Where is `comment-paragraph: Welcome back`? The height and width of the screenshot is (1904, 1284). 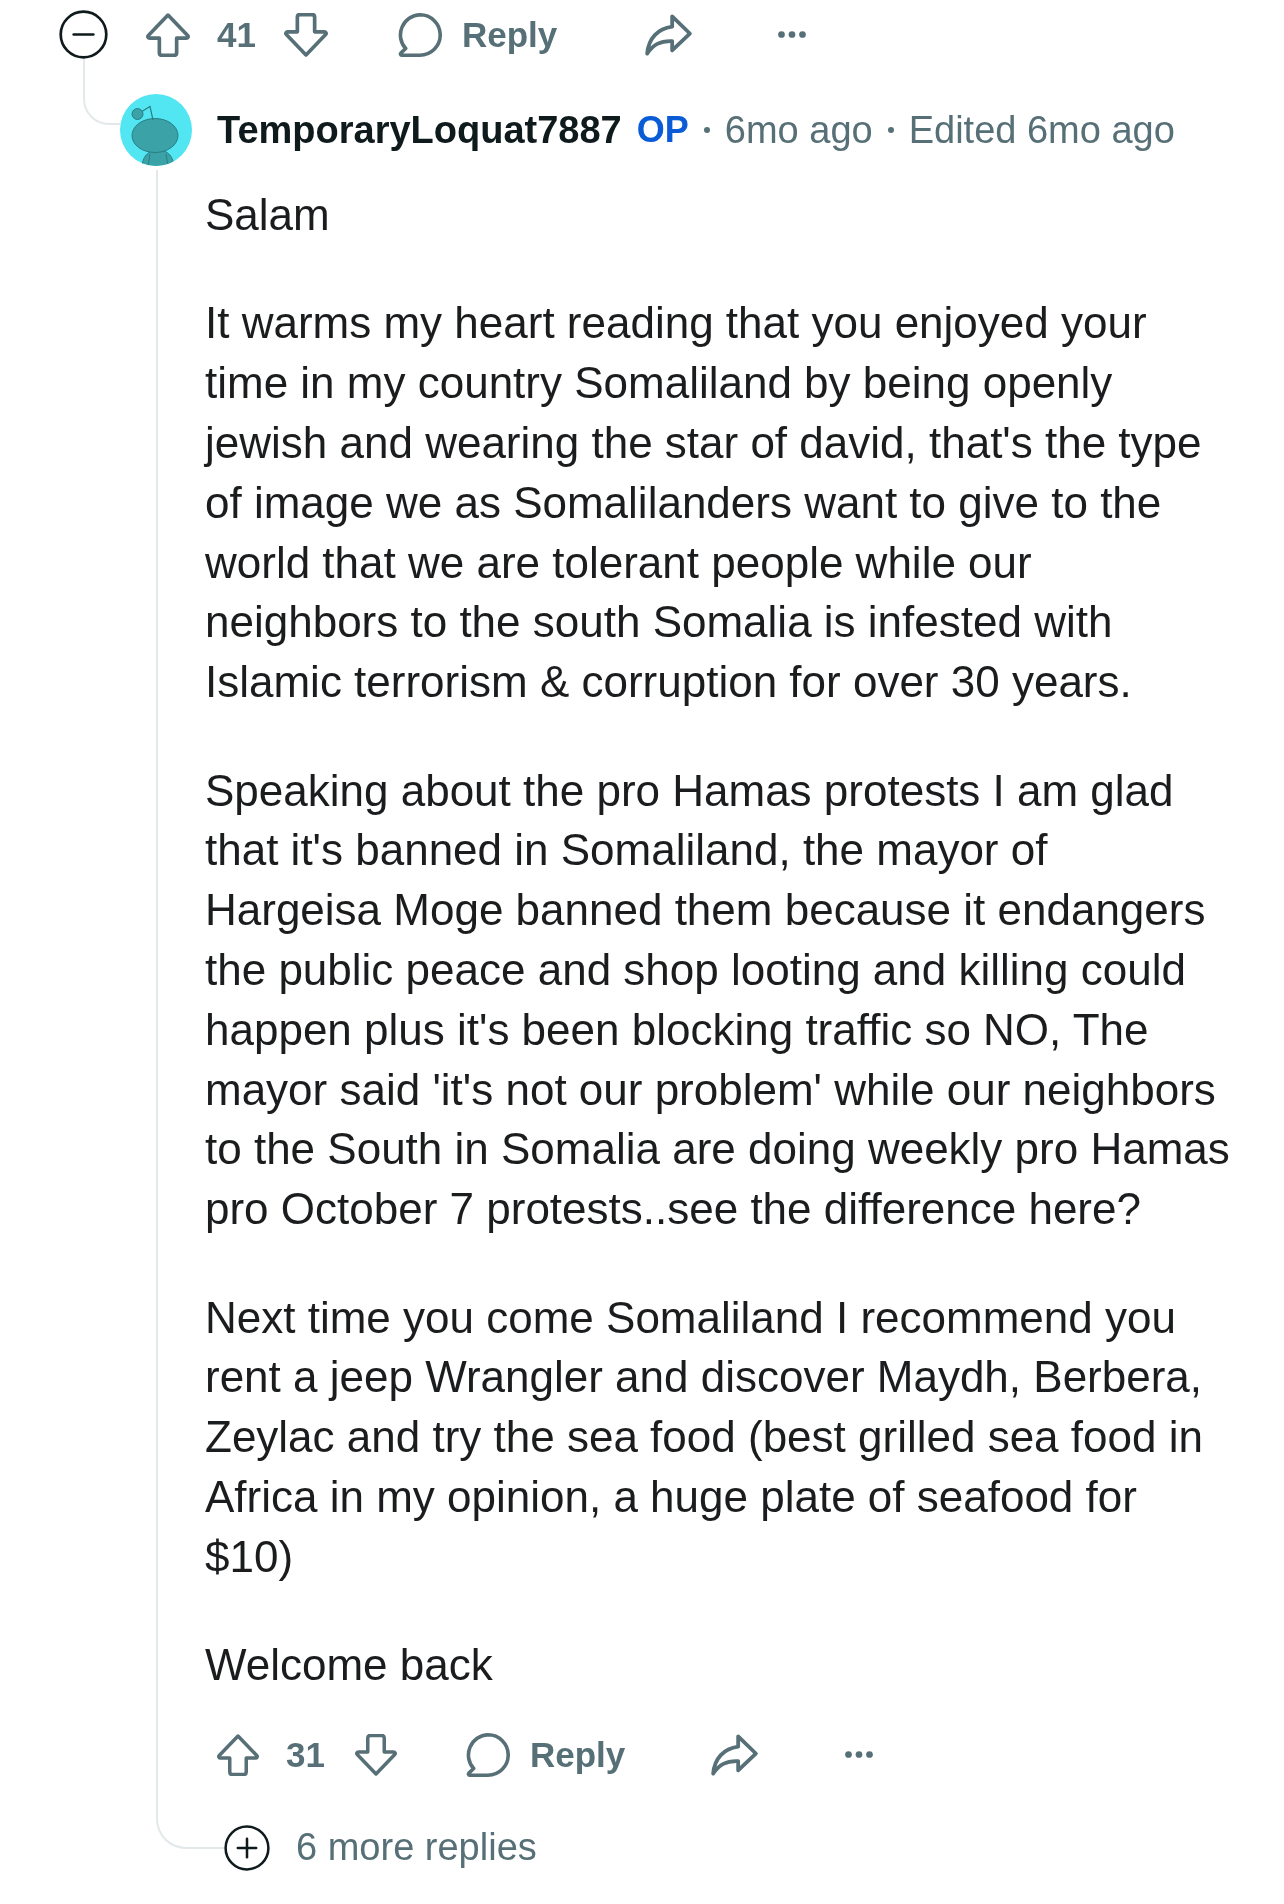
comment-paragraph: Welcome back is located at coordinates (349, 1665).